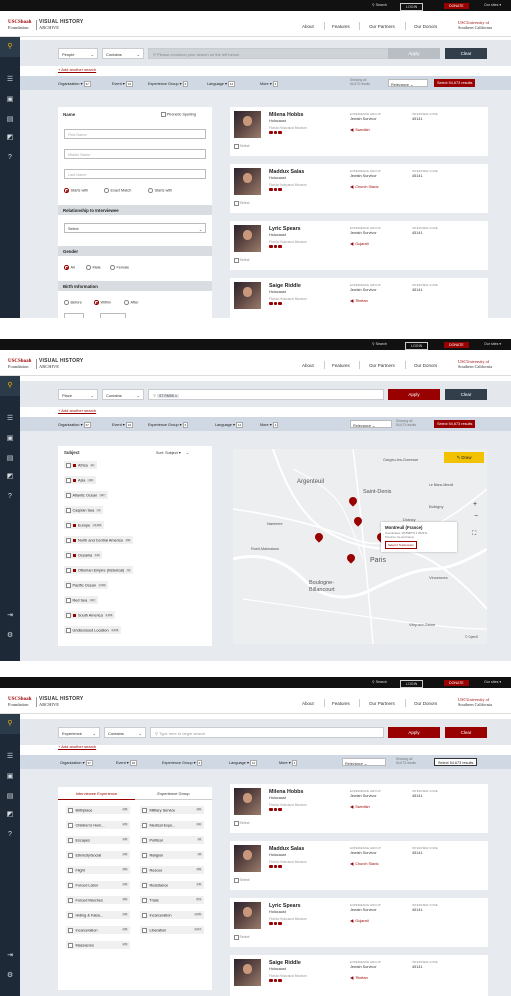  Describe the element at coordinates (98, 930) in the screenshot. I see `experience-item: Incarceration 145` at that location.